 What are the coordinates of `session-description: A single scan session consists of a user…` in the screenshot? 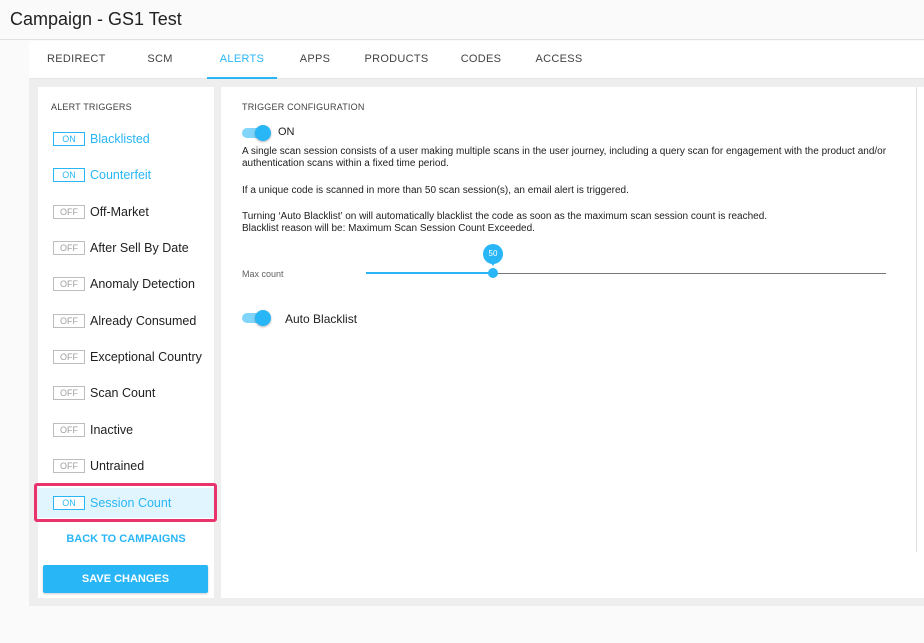 It's located at (564, 157).